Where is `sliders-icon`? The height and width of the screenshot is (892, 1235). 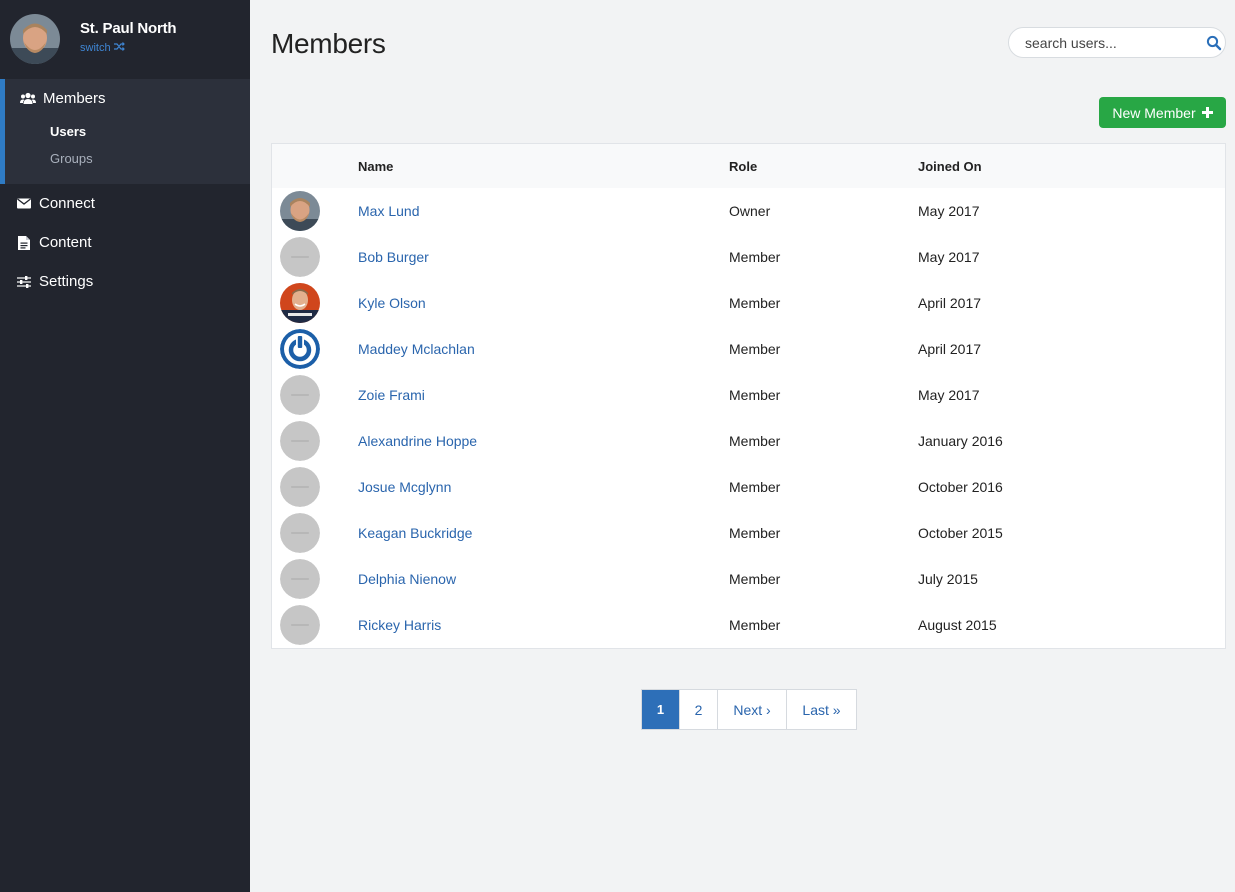
sliders-icon is located at coordinates (24, 282).